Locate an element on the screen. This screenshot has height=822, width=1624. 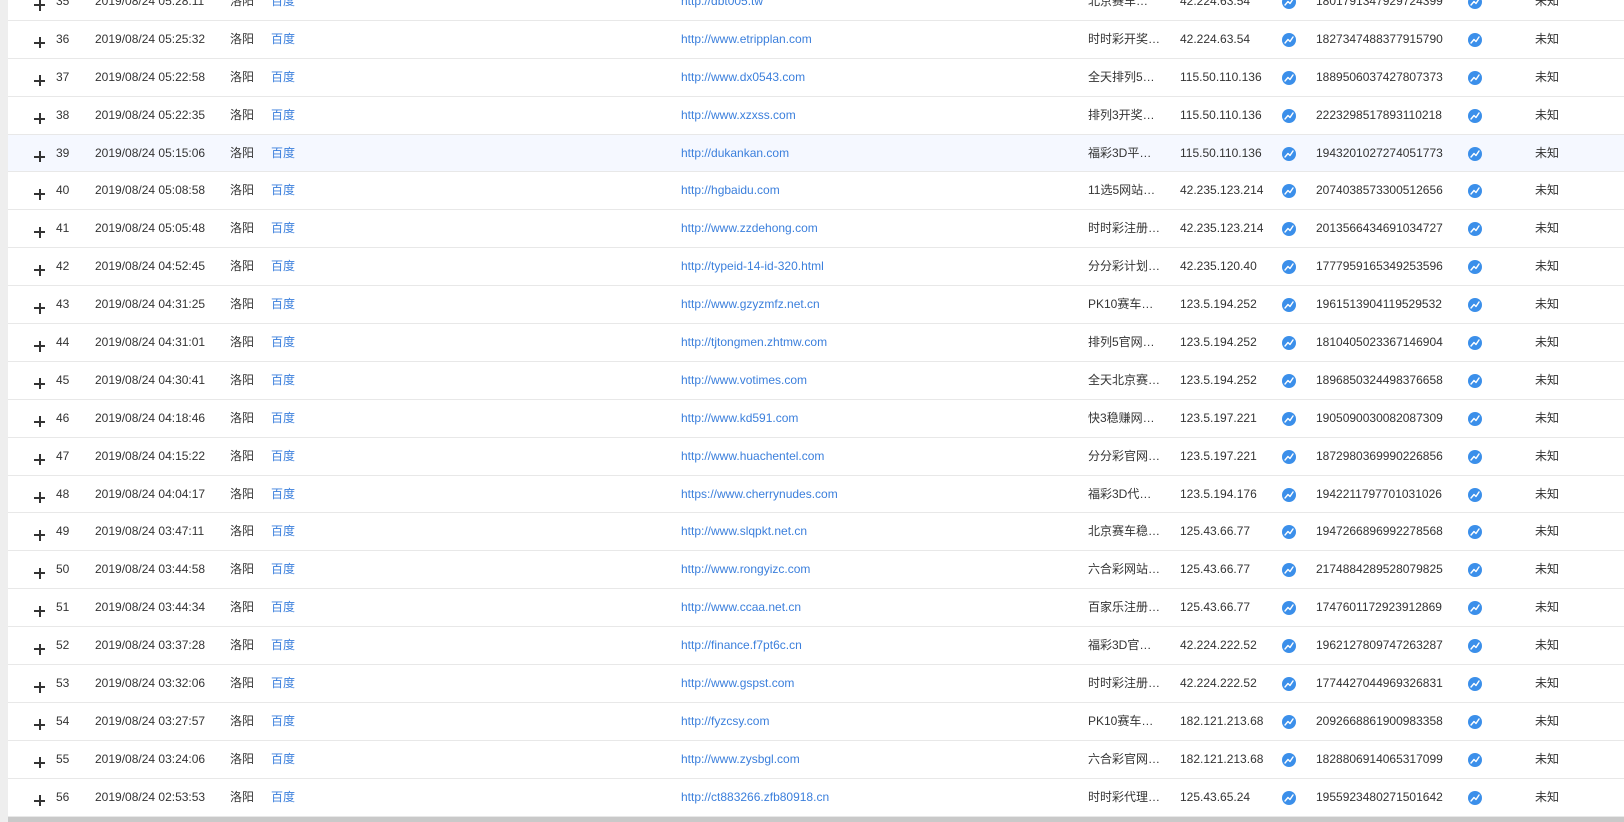
referrer-url-link: http://www.kd591.com is located at coordinates (871, 419).